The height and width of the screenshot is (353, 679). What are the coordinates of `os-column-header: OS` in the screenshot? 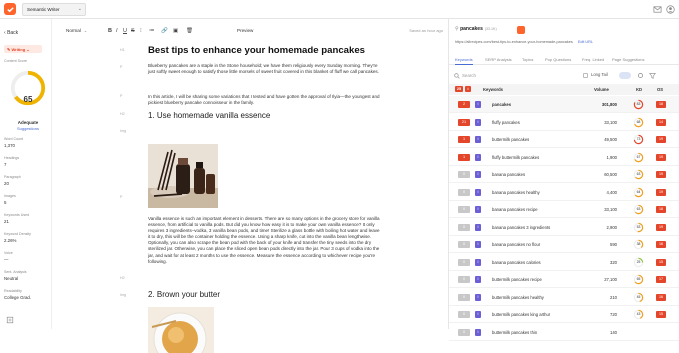 It's located at (660, 89).